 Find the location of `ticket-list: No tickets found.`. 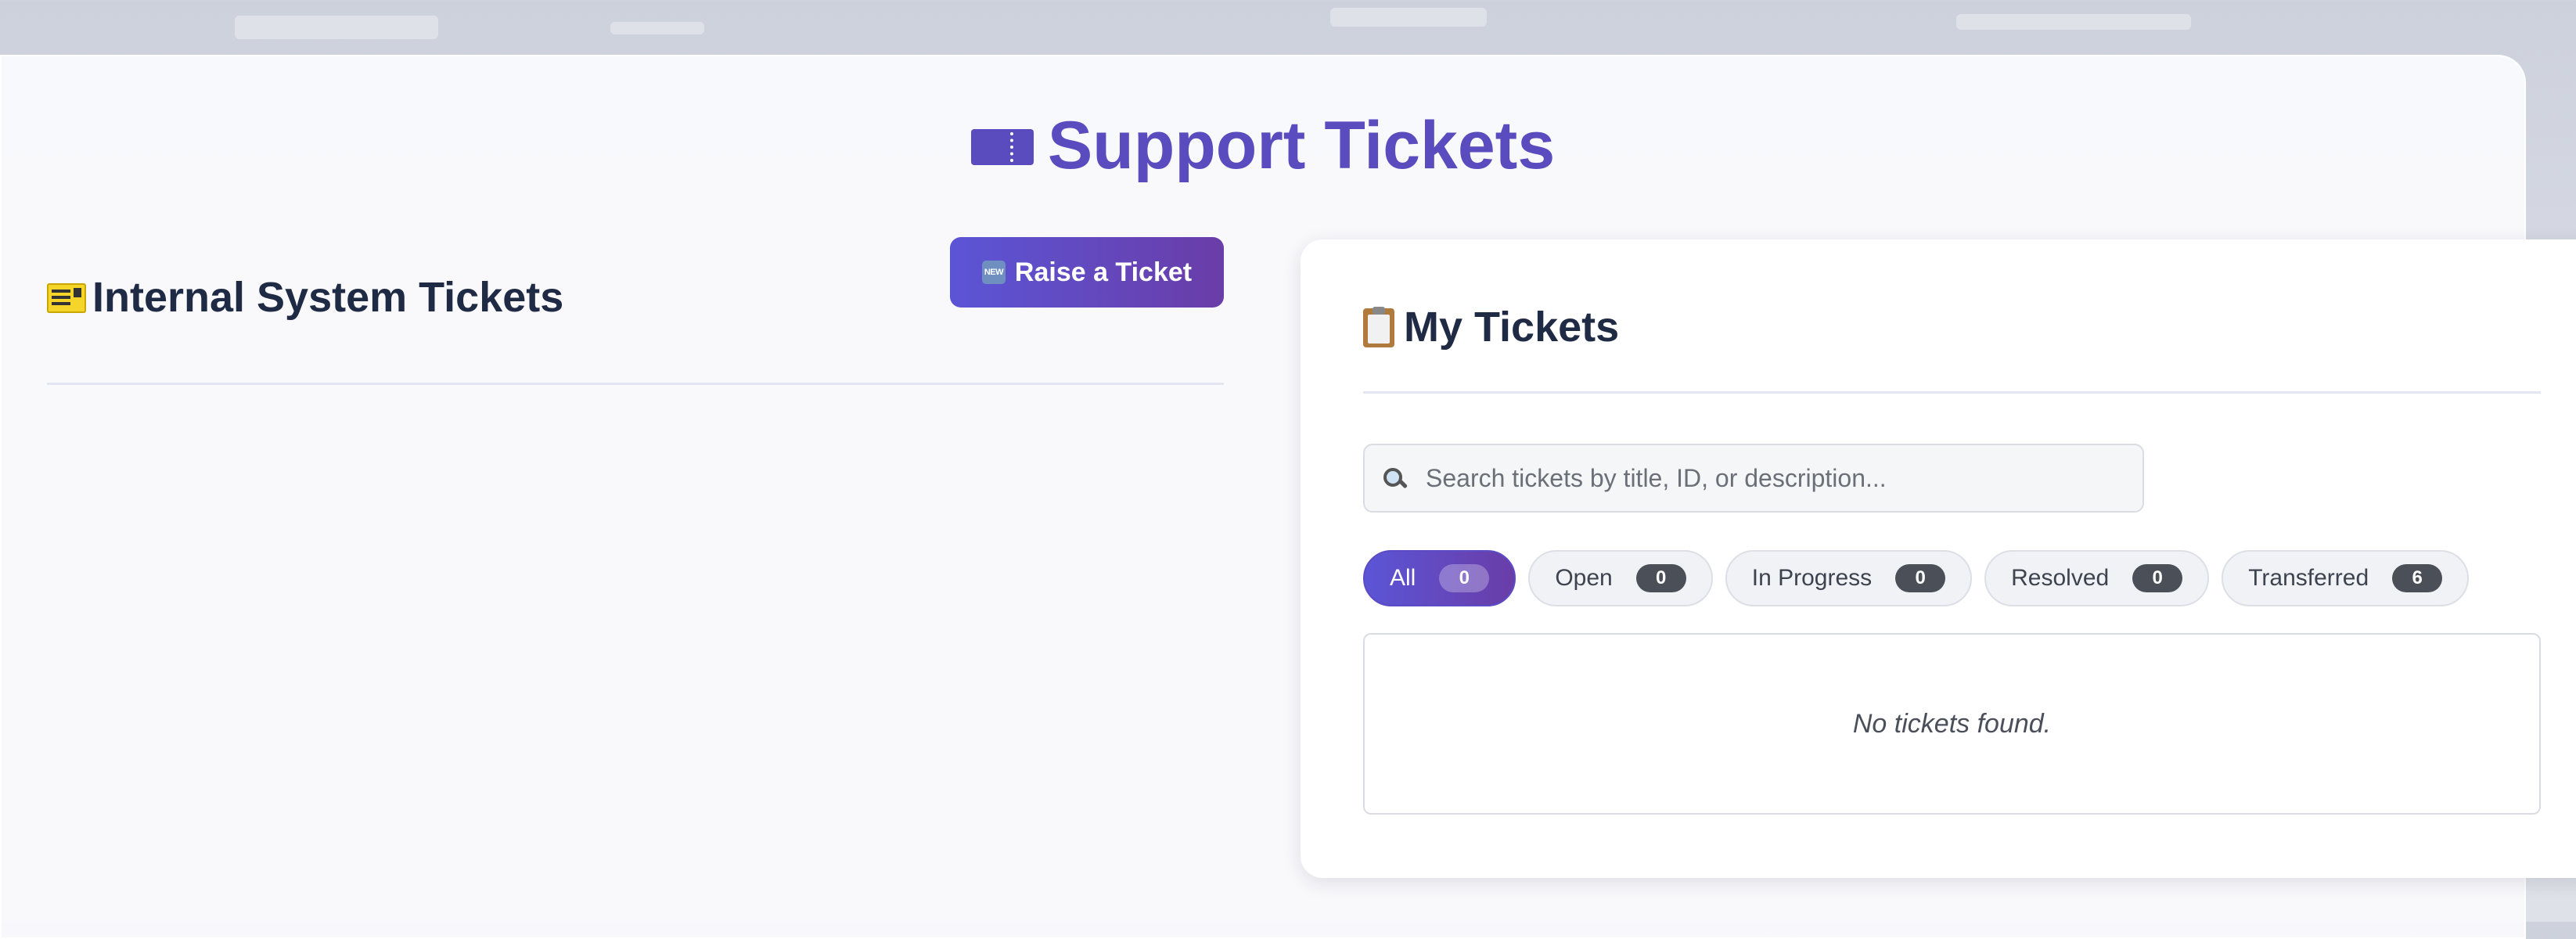

ticket-list: No tickets found. is located at coordinates (1952, 724).